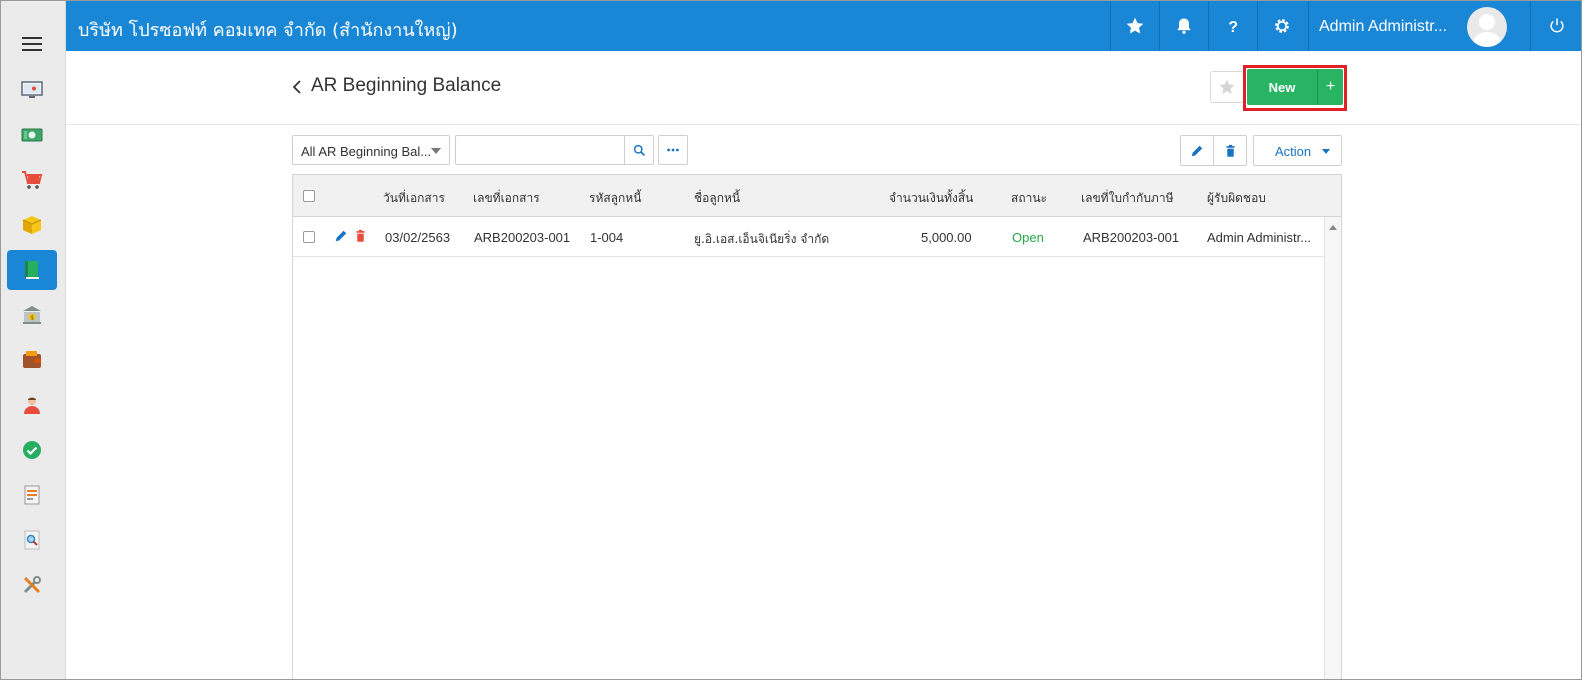 The width and height of the screenshot is (1582, 680). I want to click on favorites-button, so click(1134, 26).